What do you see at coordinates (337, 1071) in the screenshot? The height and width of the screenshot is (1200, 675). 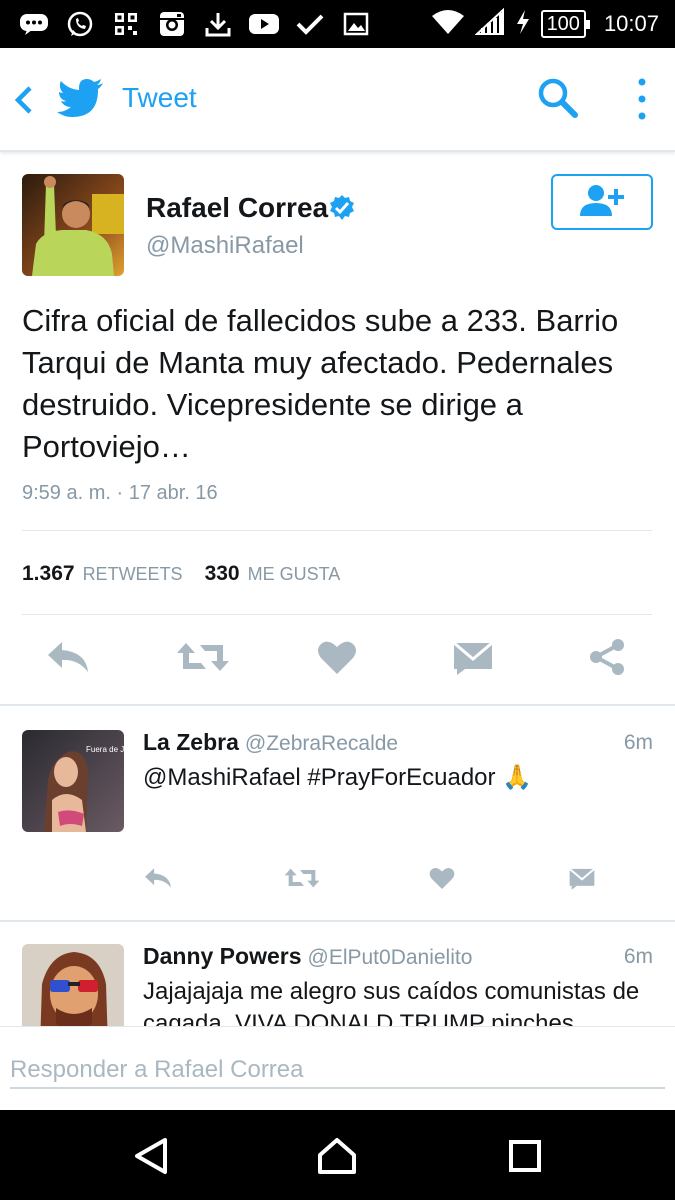 I see `reply-input` at bounding box center [337, 1071].